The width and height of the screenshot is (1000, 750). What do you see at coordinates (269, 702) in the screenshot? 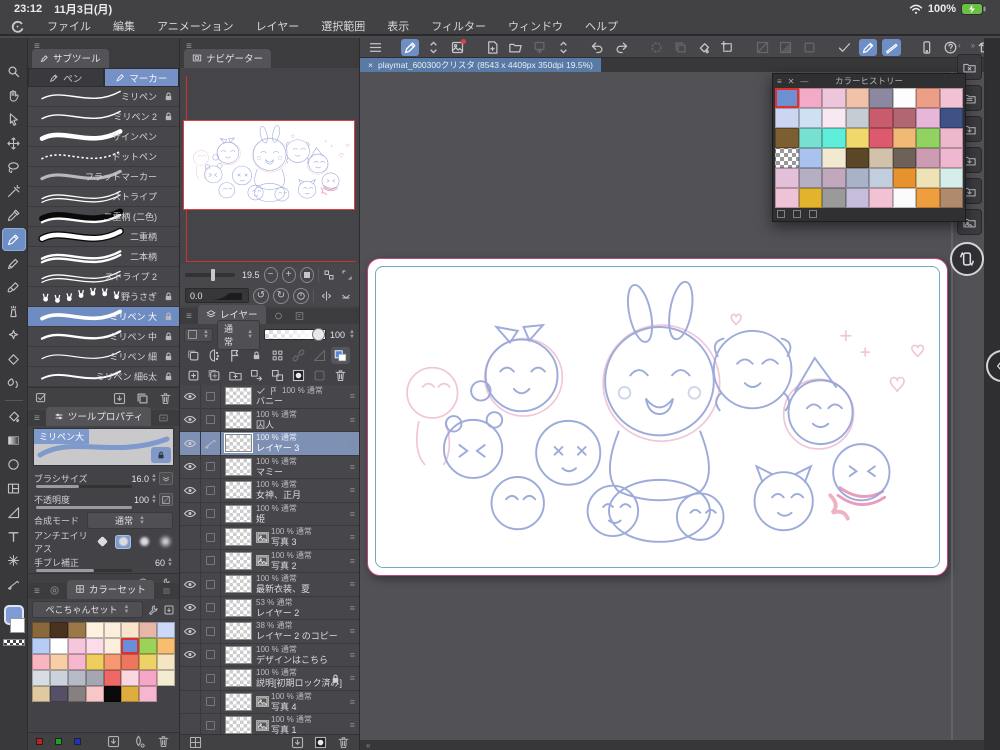
I see `layer-row: 100 % 通常 写真 4 ≡` at bounding box center [269, 702].